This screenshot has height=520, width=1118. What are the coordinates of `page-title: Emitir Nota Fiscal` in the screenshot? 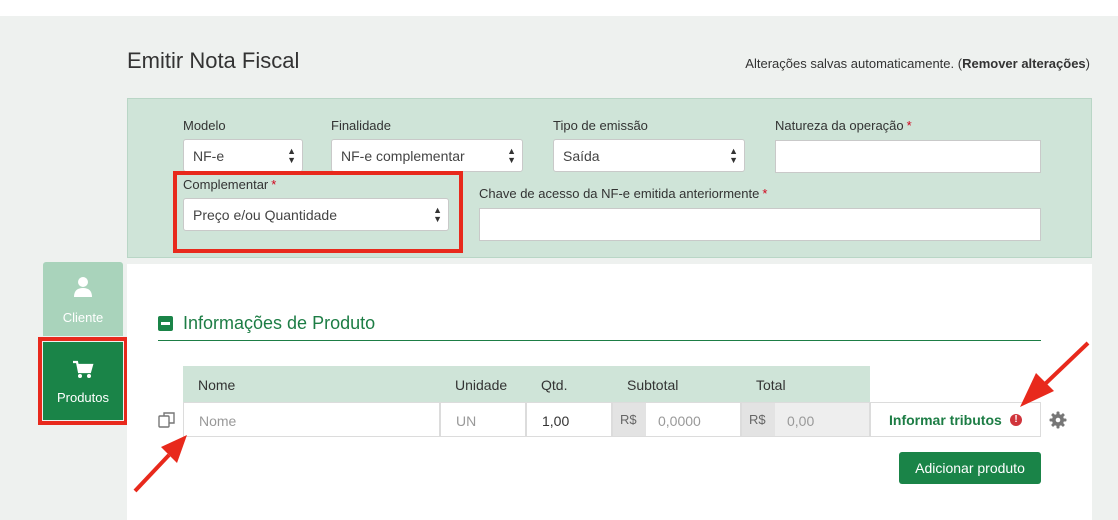 It's located at (213, 60).